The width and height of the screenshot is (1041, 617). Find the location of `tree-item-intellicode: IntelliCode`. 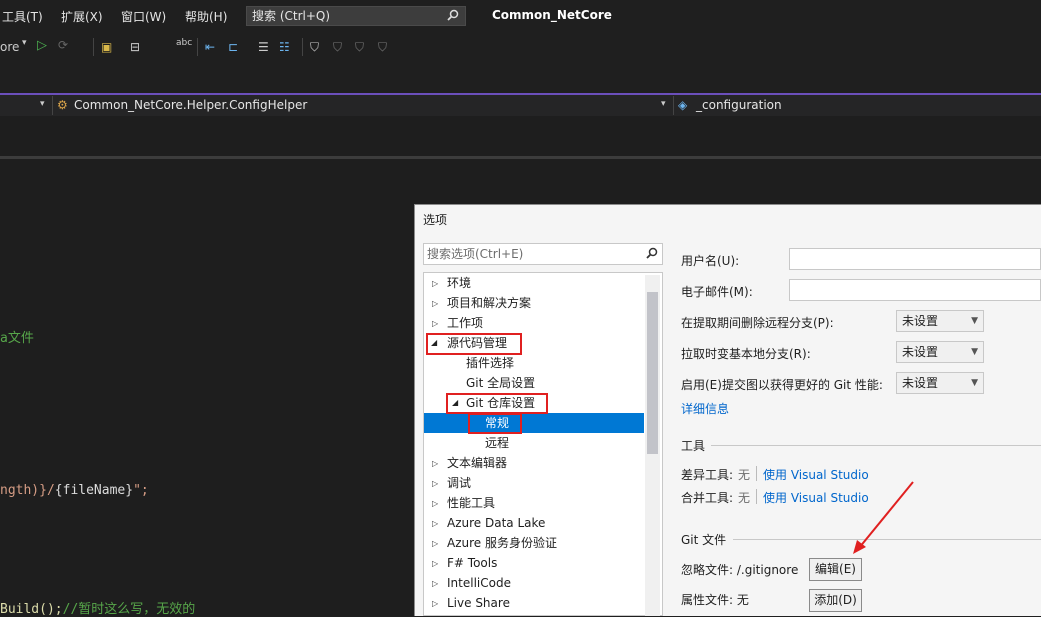

tree-item-intellicode: IntelliCode is located at coordinates (479, 583).